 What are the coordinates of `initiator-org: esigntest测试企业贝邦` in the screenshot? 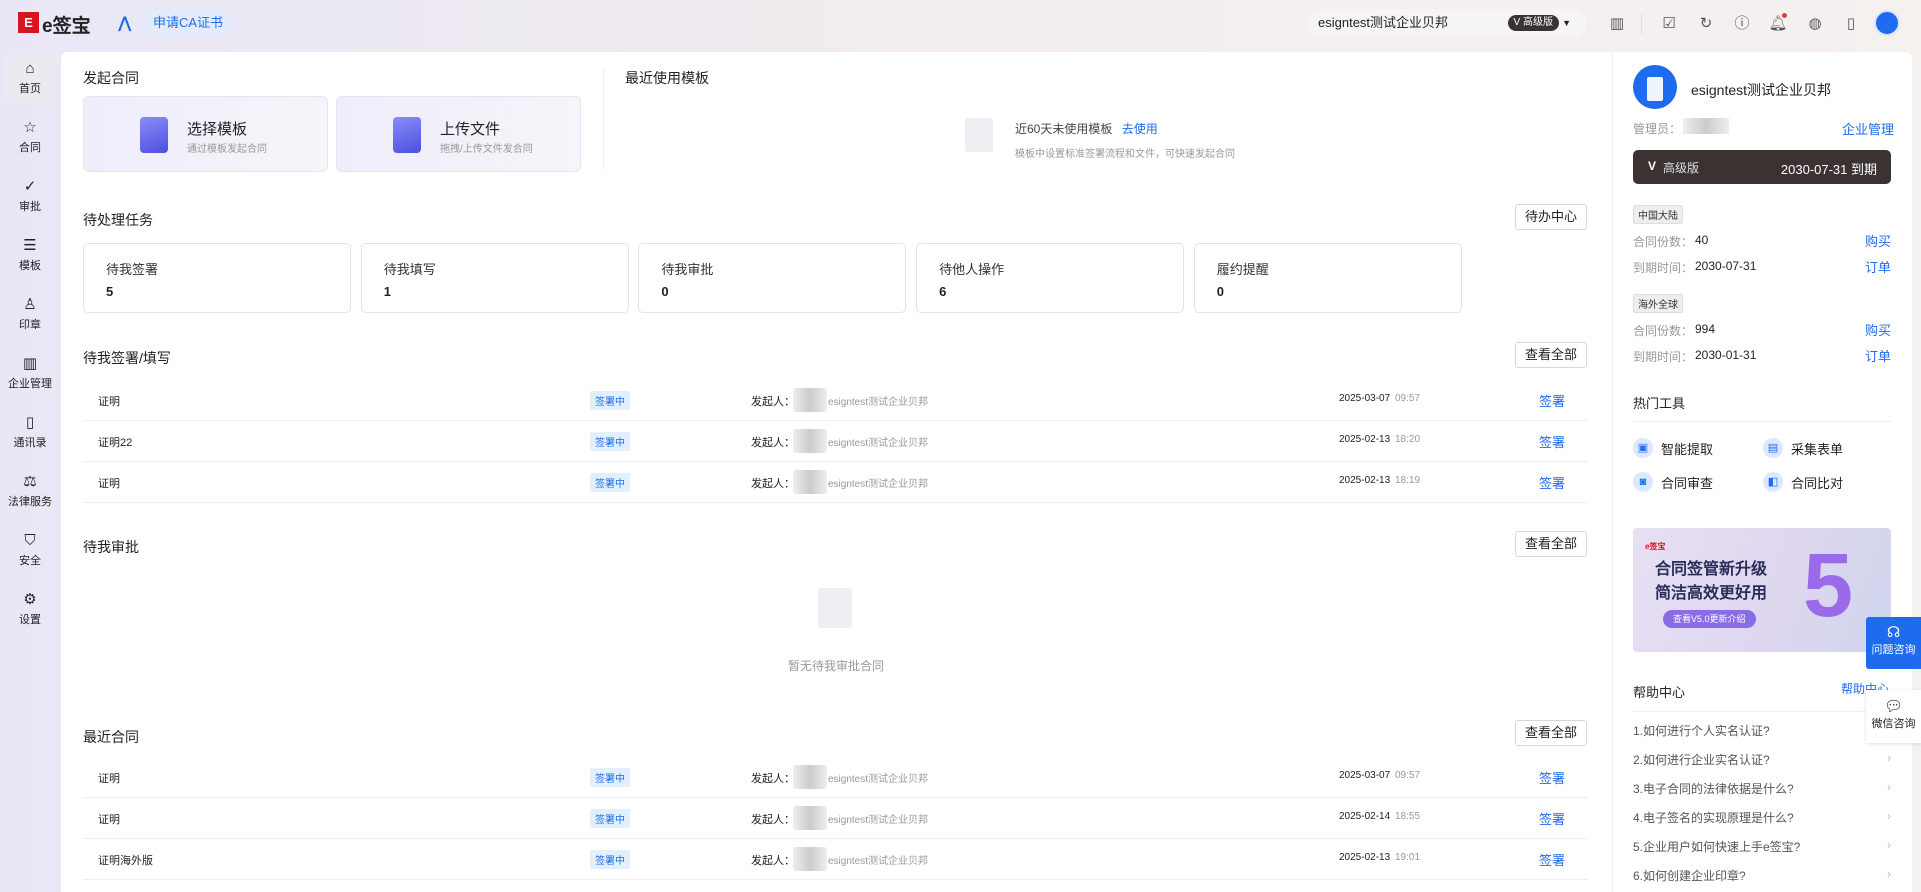 It's located at (878, 820).